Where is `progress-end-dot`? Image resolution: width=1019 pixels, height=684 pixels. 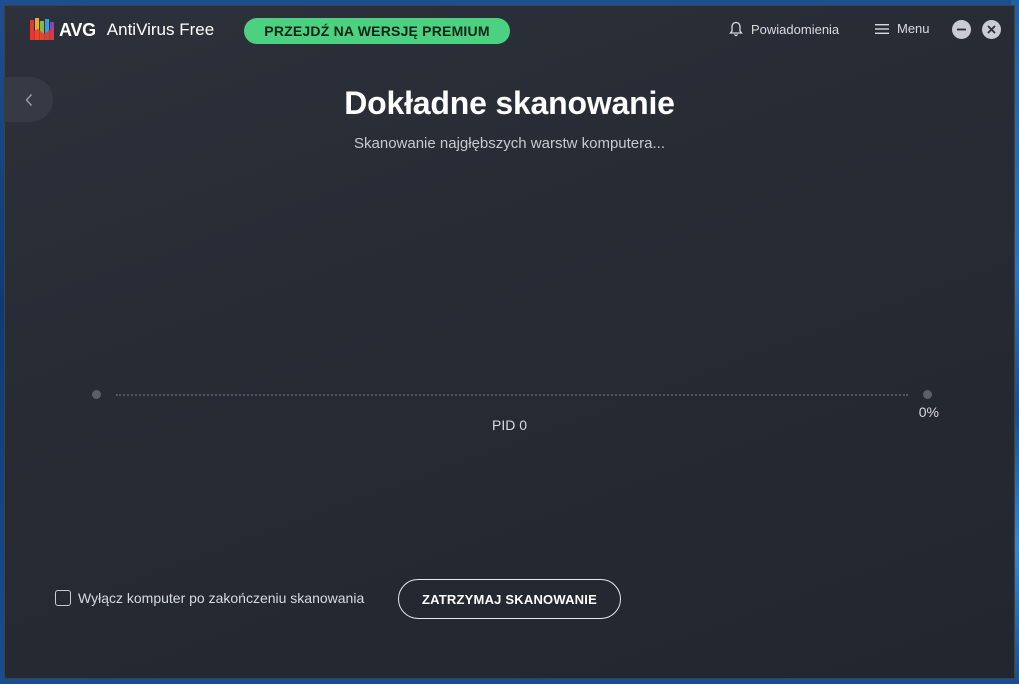 progress-end-dot is located at coordinates (927, 394).